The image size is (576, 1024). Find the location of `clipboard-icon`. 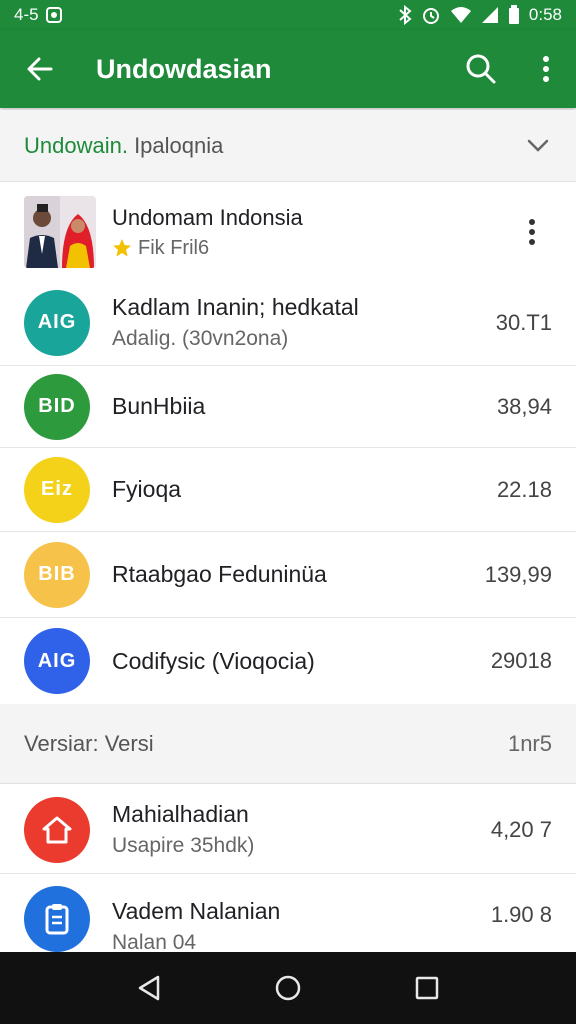

clipboard-icon is located at coordinates (57, 919).